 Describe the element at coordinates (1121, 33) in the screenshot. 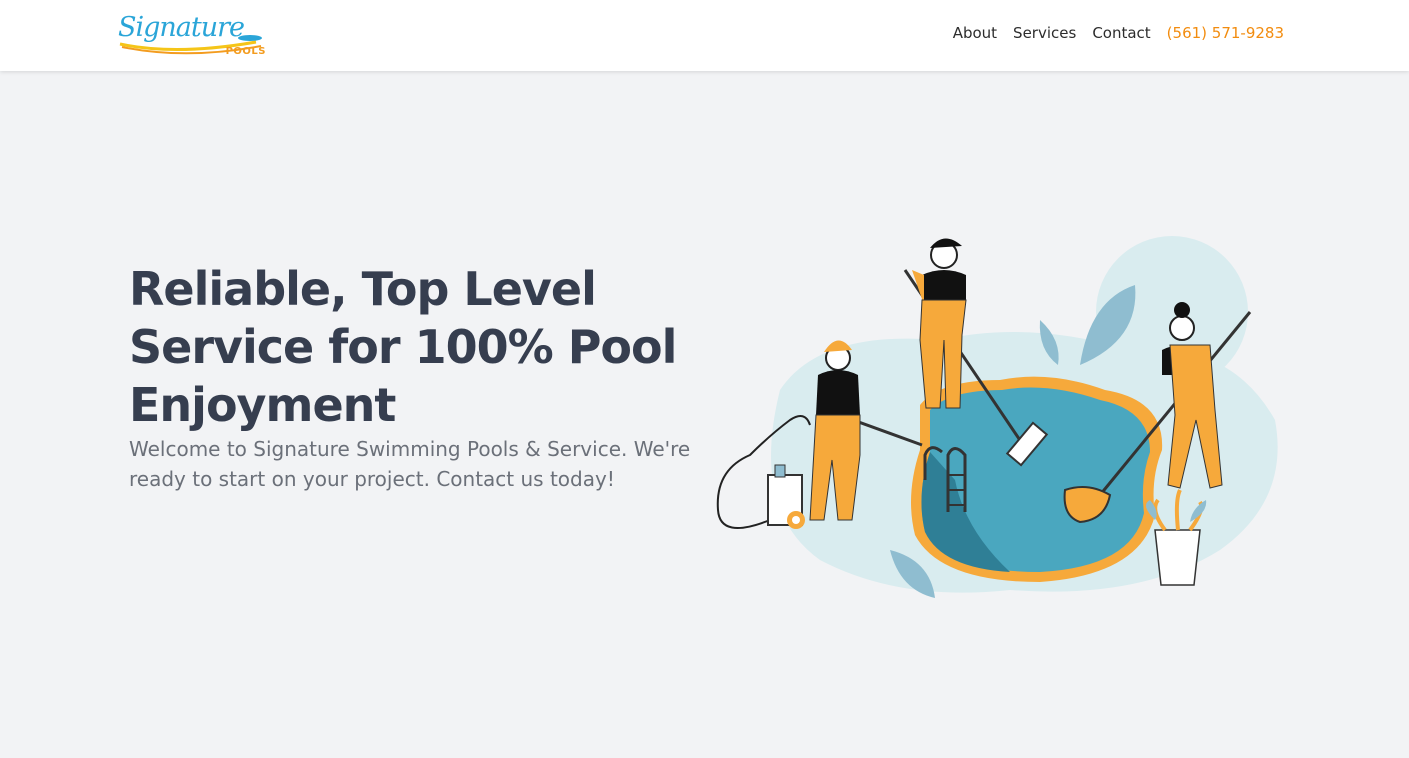

I see `nav-contact: Contact` at that location.